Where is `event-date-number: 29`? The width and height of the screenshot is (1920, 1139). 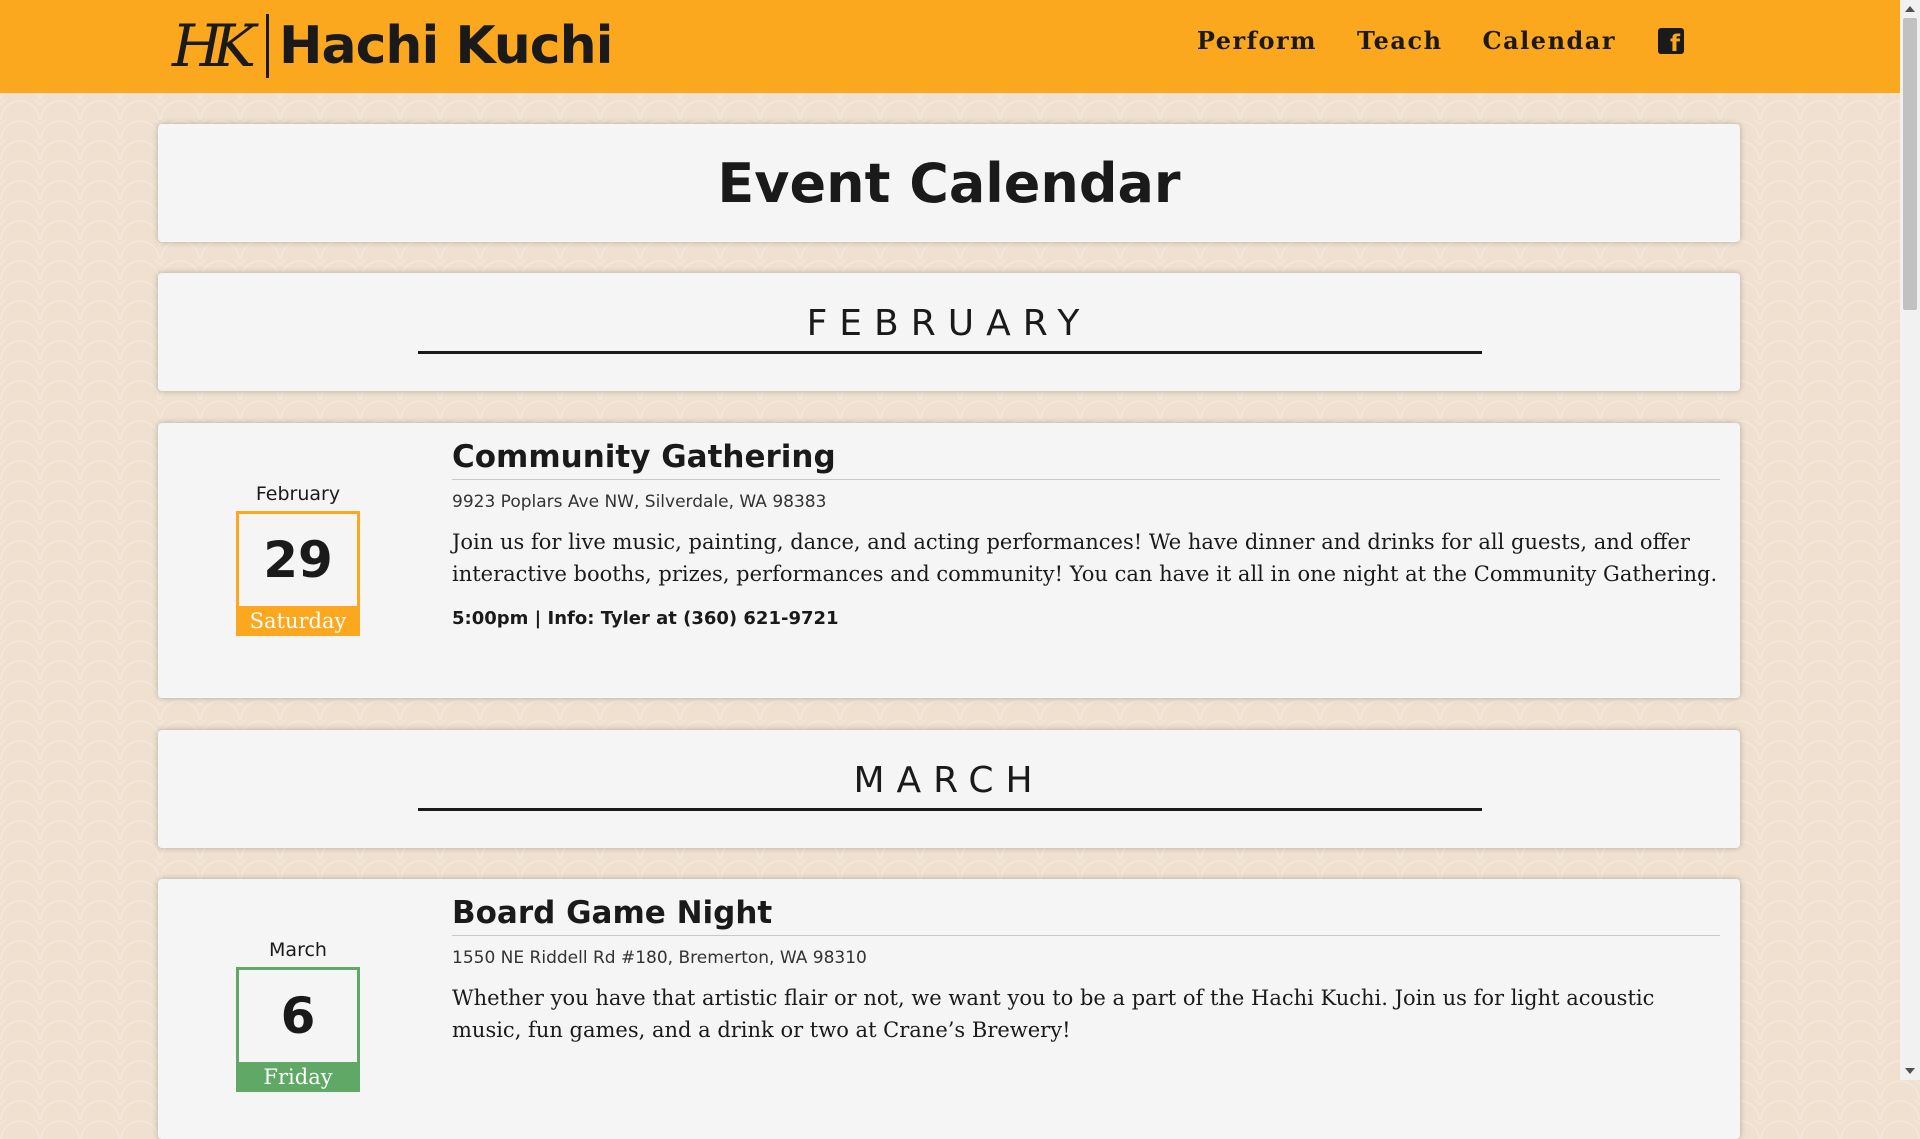 event-date-number: 29 is located at coordinates (298, 558).